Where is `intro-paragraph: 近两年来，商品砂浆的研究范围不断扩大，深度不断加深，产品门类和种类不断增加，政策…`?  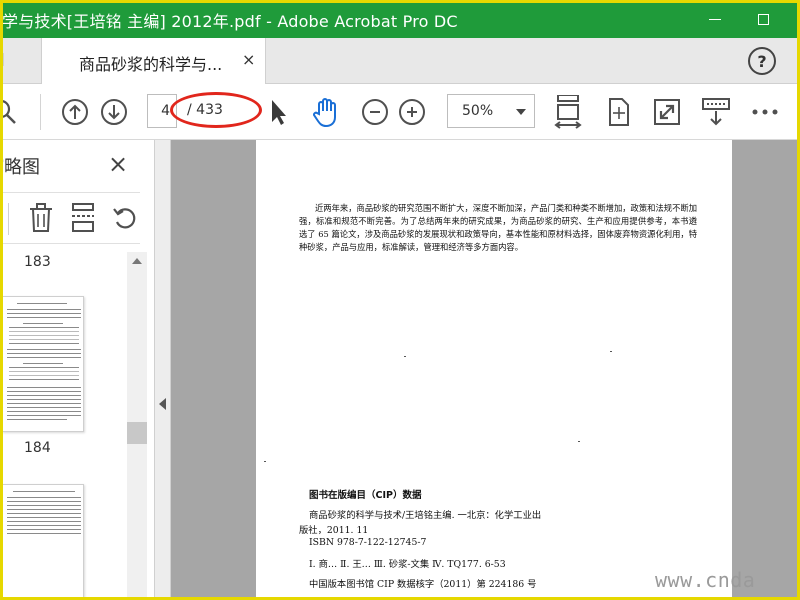
intro-paragraph: 近两年来，商品砂浆的研究范围不断扩大，深度不断加深，产品门类和种类不断增加，政策… is located at coordinates (498, 227).